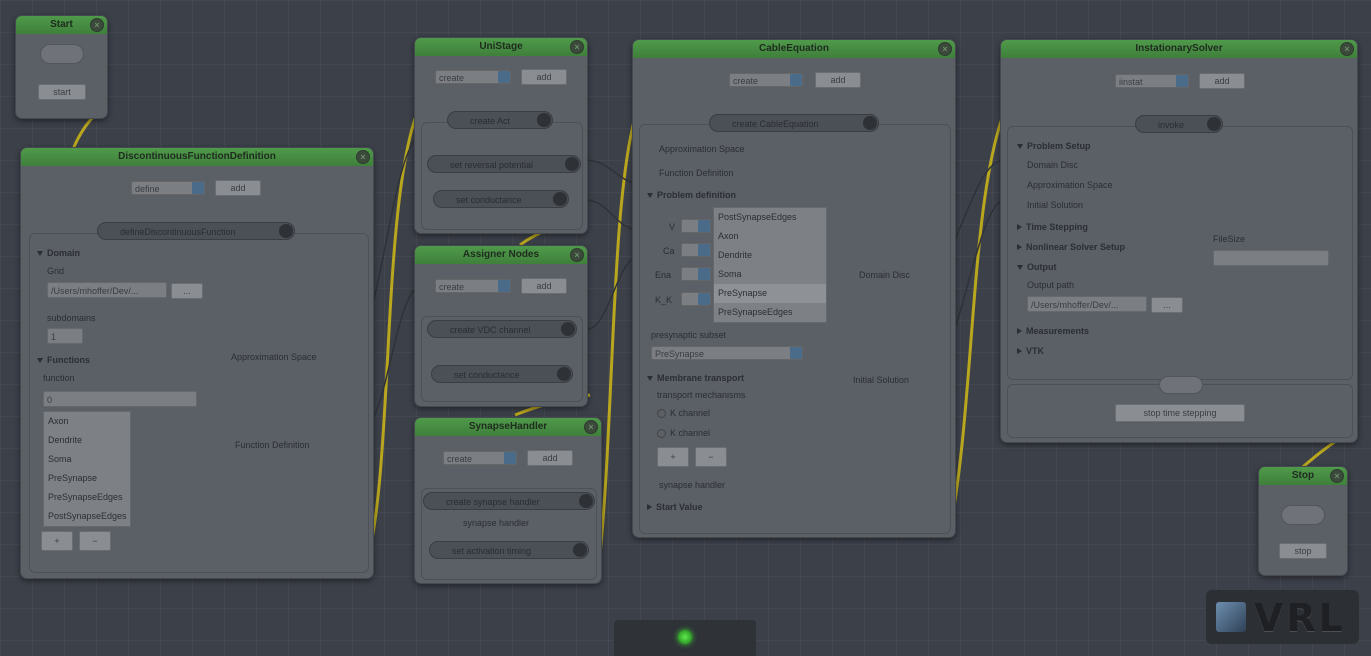 This screenshot has width=1371, height=656. I want to click on k-channel-radio: K channel, so click(683, 413).